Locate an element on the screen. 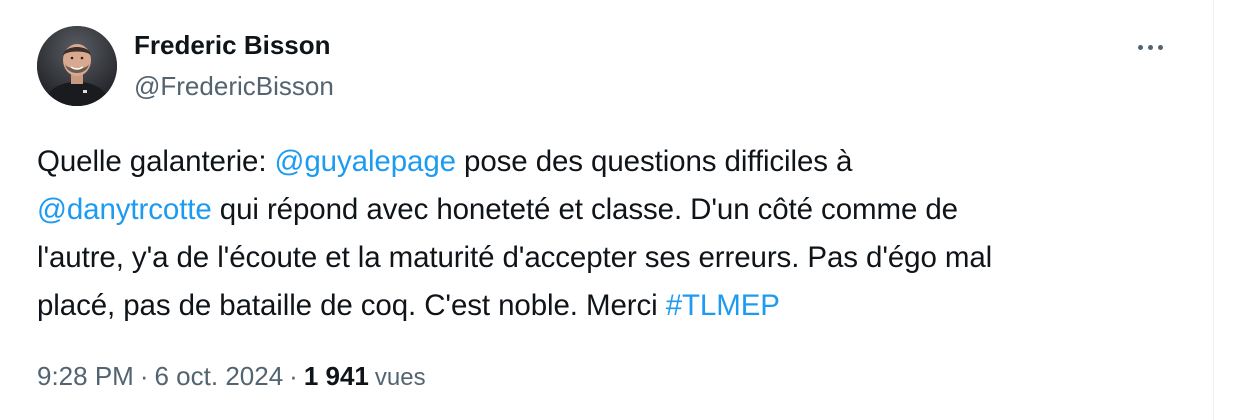 This screenshot has width=1236, height=420. tweet-text-segment: pose des questions difficiles à is located at coordinates (654, 161).